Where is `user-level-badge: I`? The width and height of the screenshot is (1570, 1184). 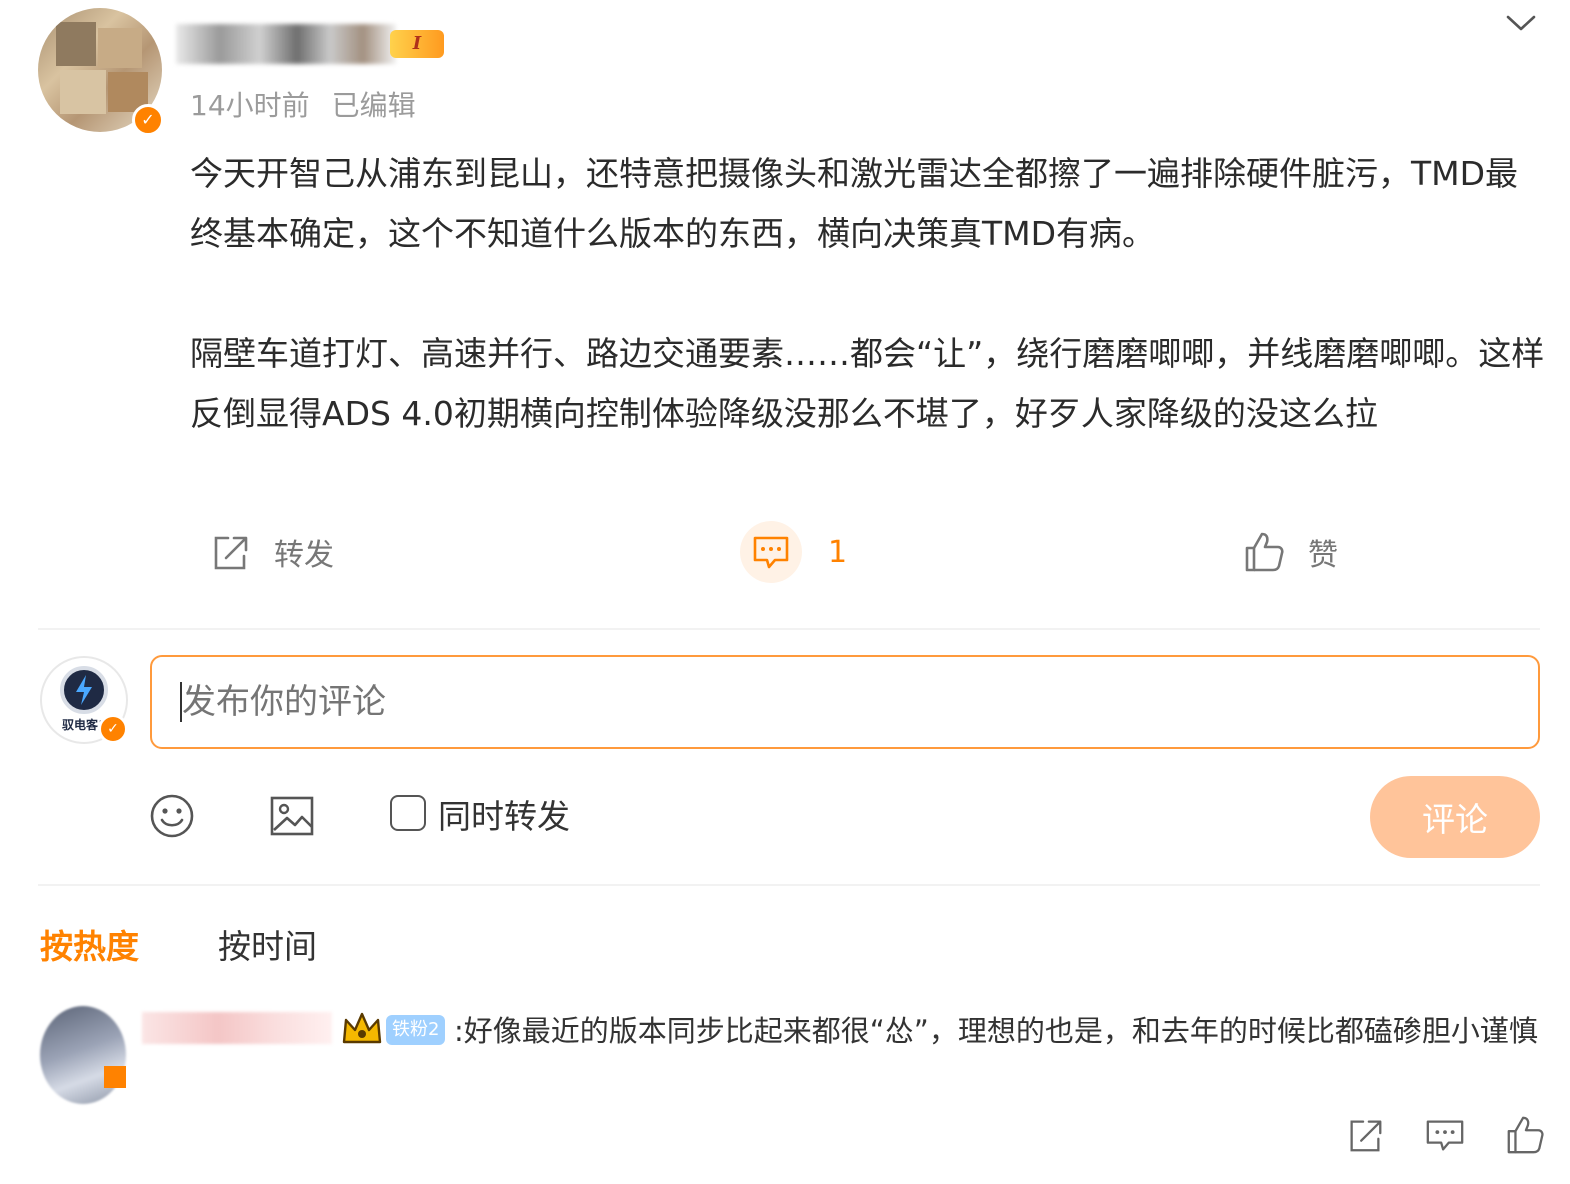
user-level-badge: I is located at coordinates (417, 44).